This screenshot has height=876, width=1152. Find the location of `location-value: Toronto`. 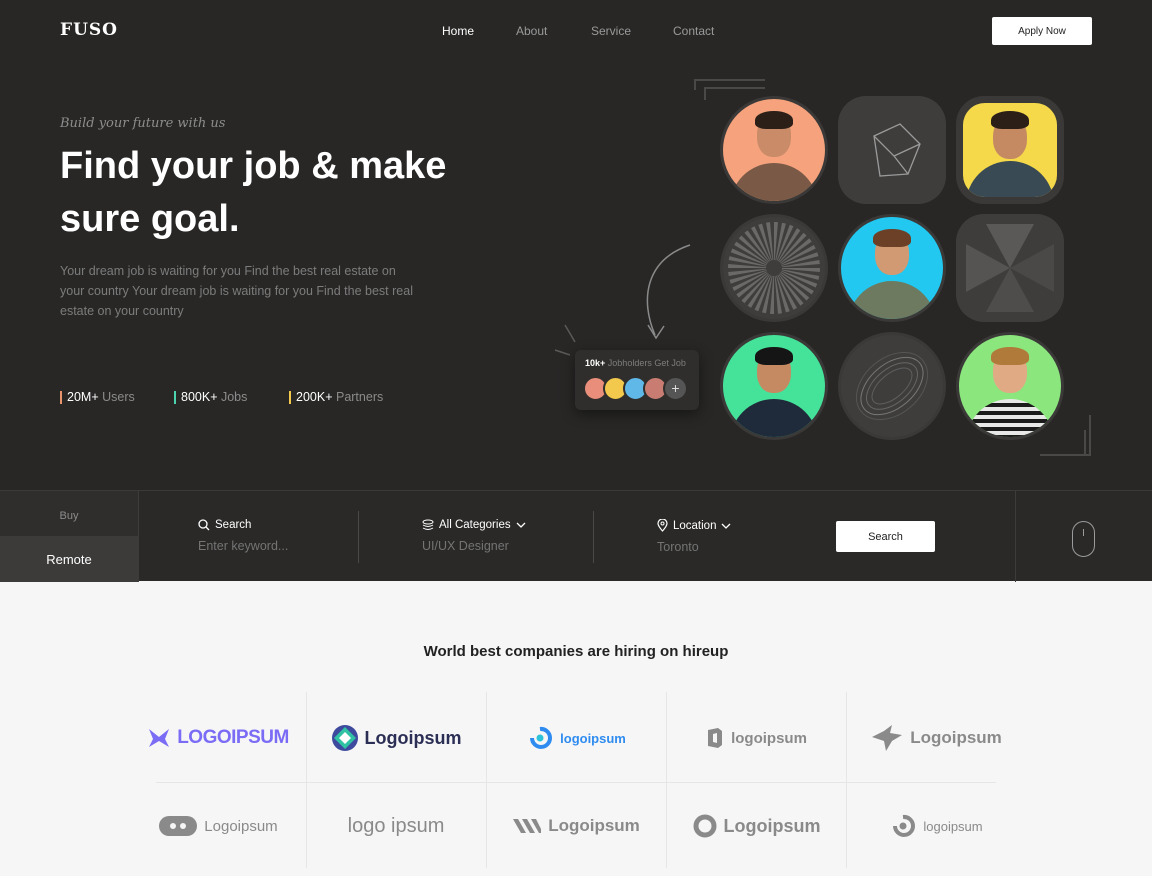

location-value: Toronto is located at coordinates (678, 547).